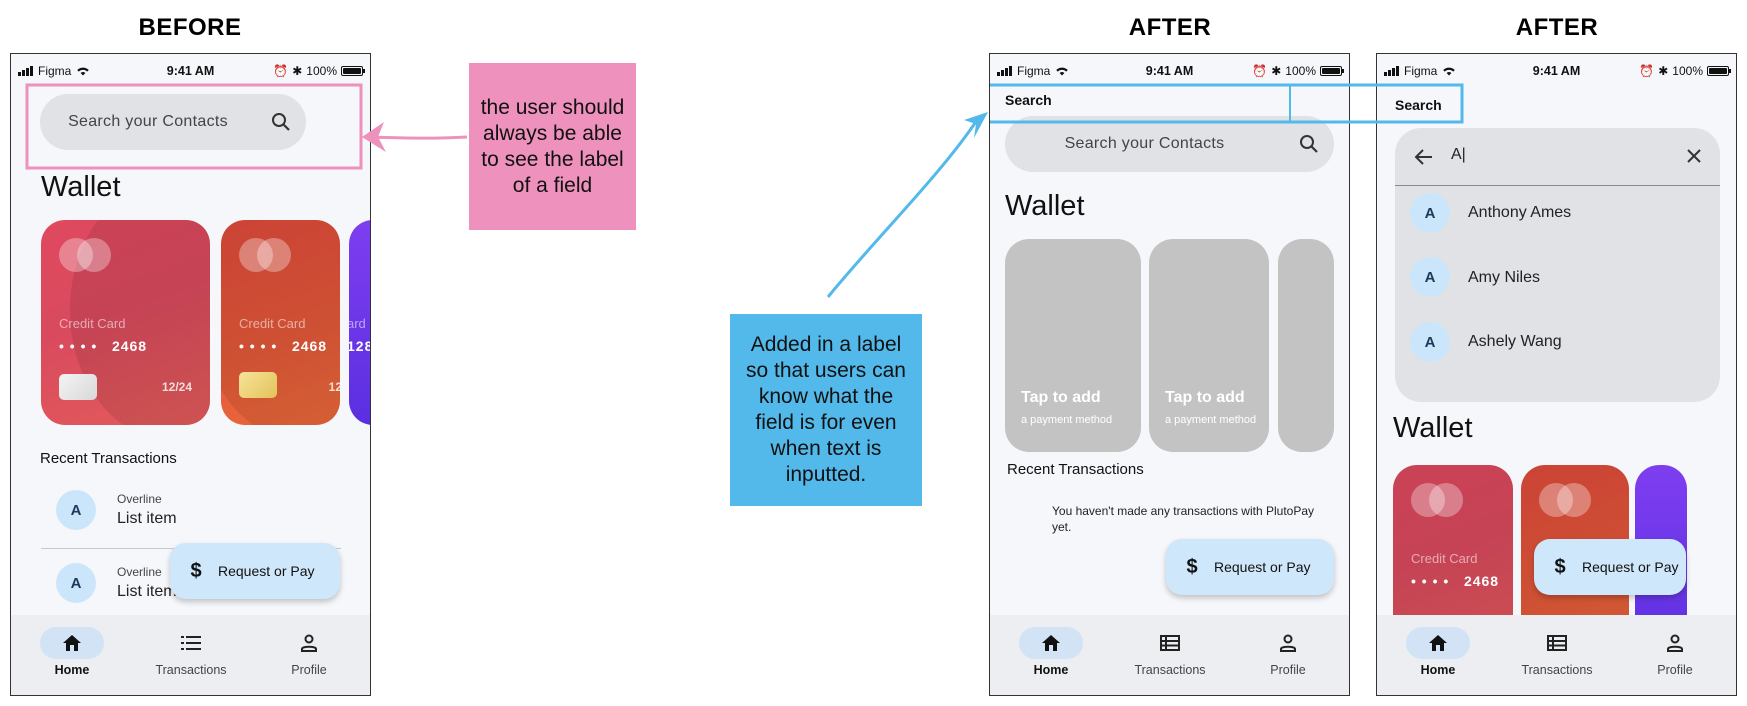  What do you see at coordinates (1504, 278) in the screenshot?
I see `contact-name: Amy Niles` at bounding box center [1504, 278].